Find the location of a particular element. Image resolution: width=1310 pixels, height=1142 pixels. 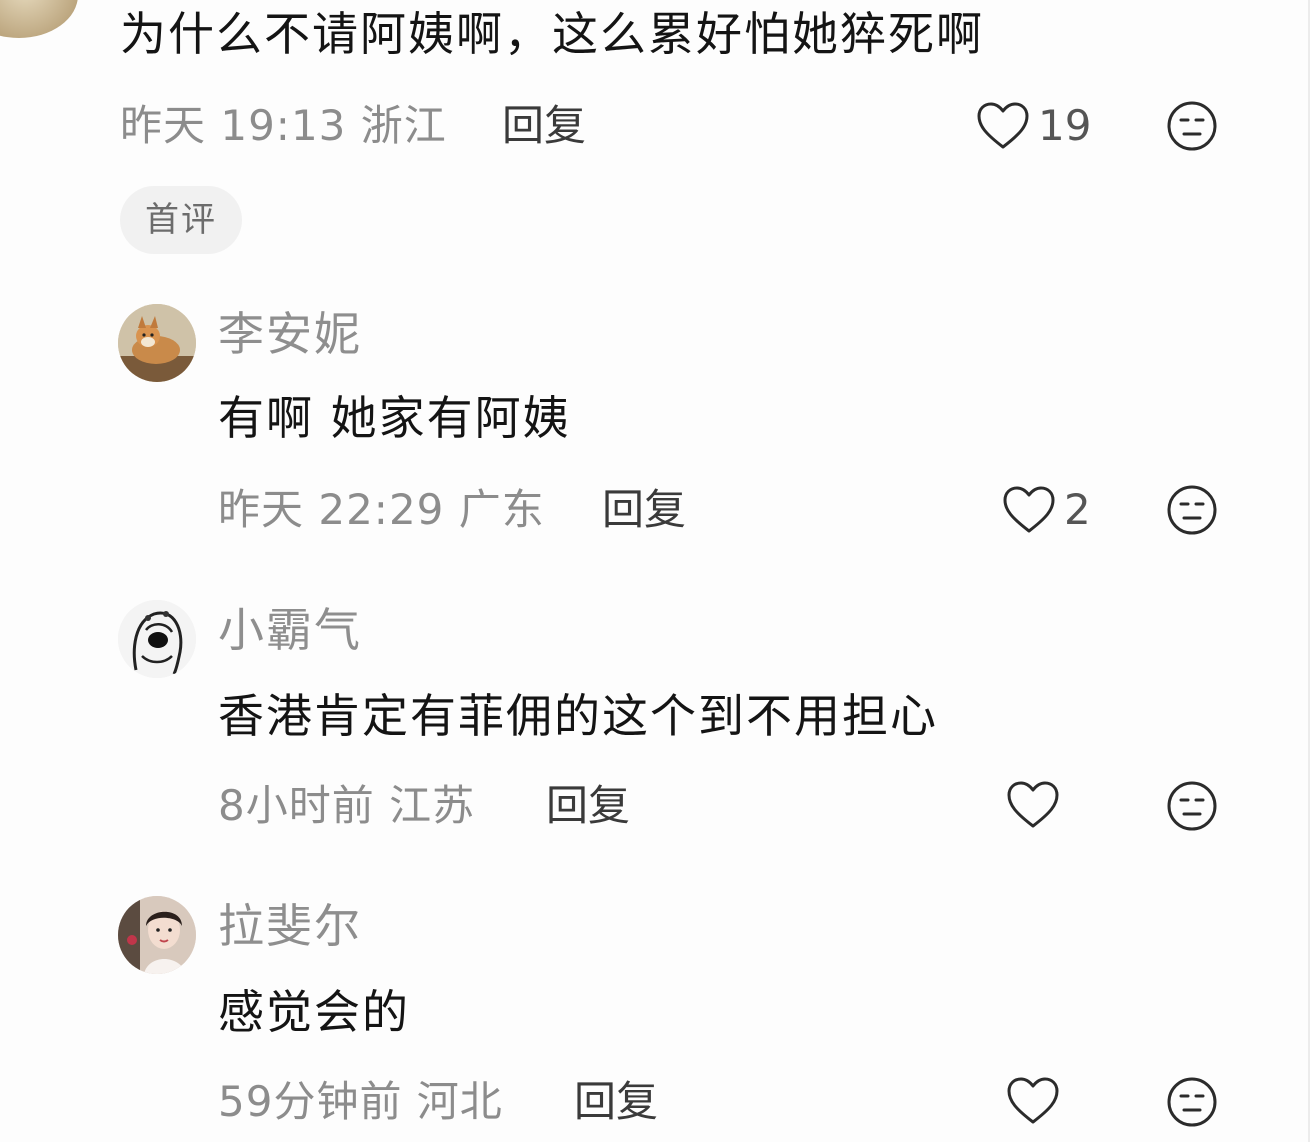

sketch-portrait-avatar is located at coordinates (157, 639).